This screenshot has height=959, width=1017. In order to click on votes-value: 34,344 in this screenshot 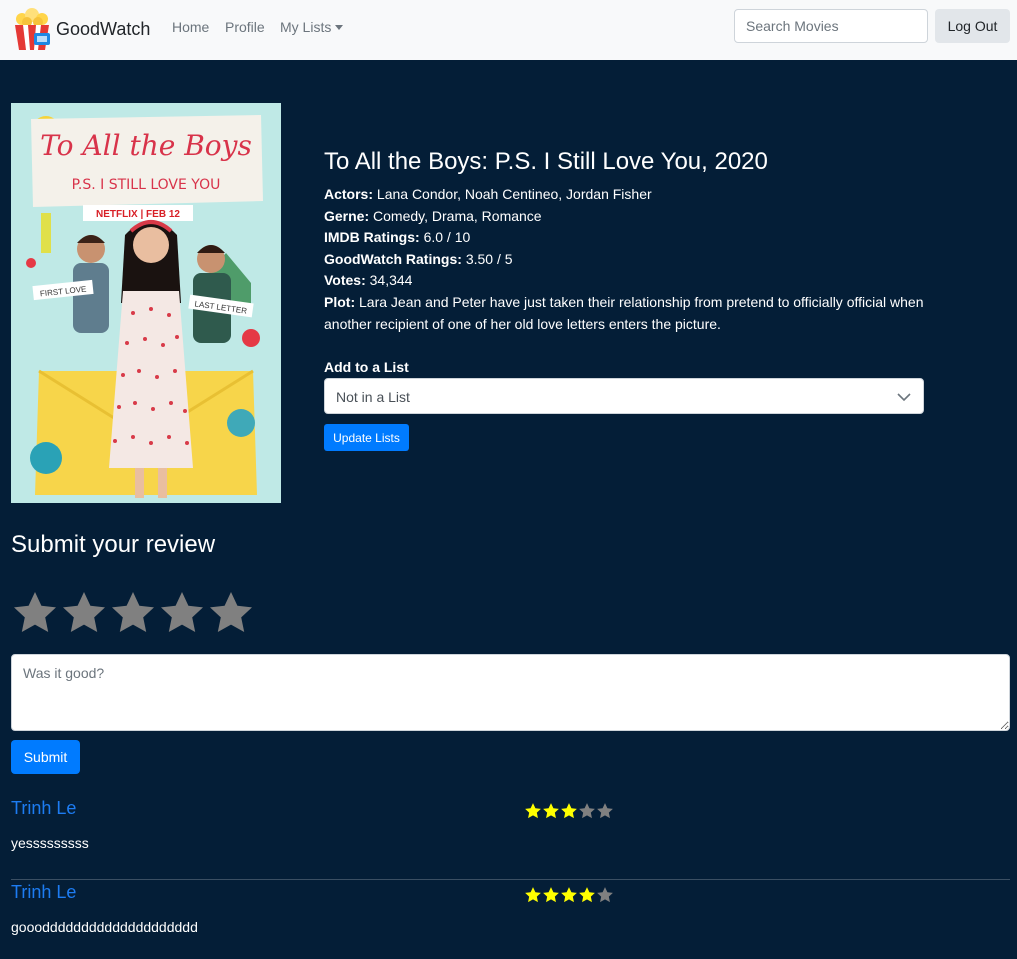, I will do `click(391, 280)`.